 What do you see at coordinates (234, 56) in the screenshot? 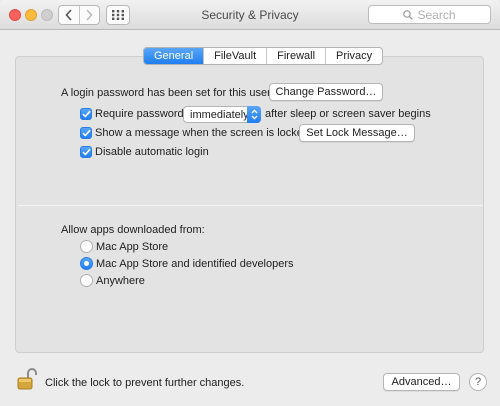
I see `tab-filevault: FileVault` at bounding box center [234, 56].